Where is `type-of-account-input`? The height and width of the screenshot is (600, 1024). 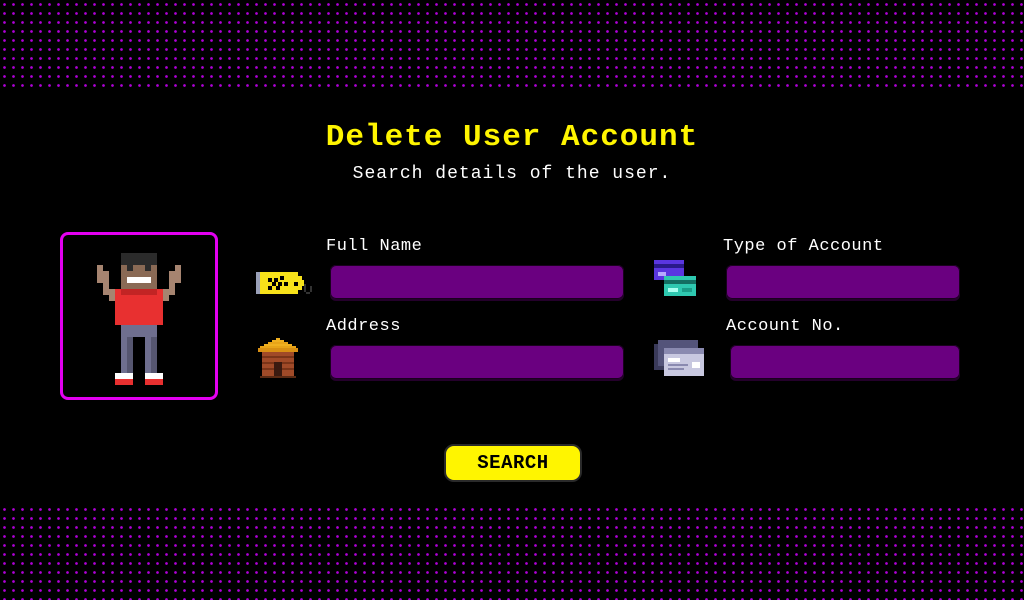 type-of-account-input is located at coordinates (843, 282).